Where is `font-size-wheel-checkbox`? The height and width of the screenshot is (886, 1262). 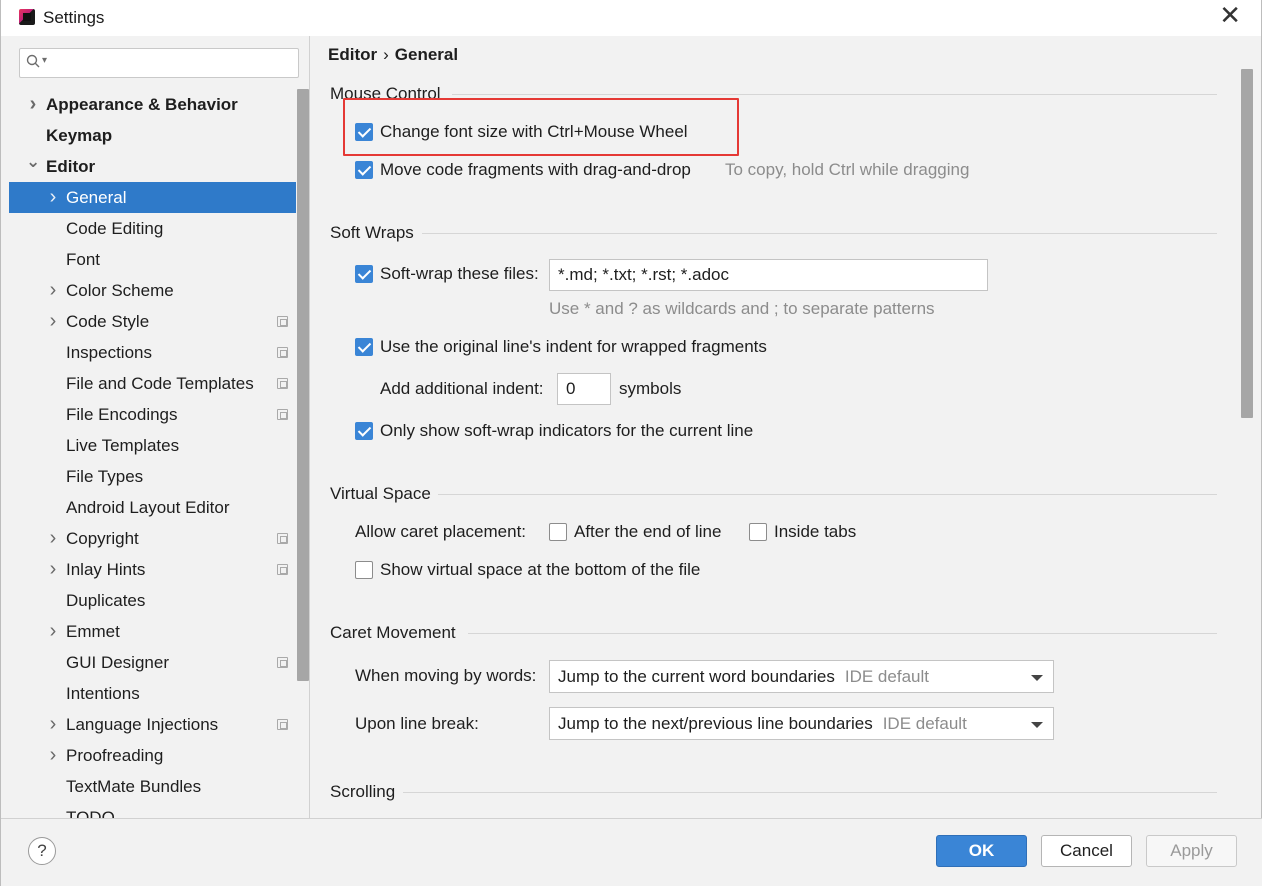 font-size-wheel-checkbox is located at coordinates (364, 132).